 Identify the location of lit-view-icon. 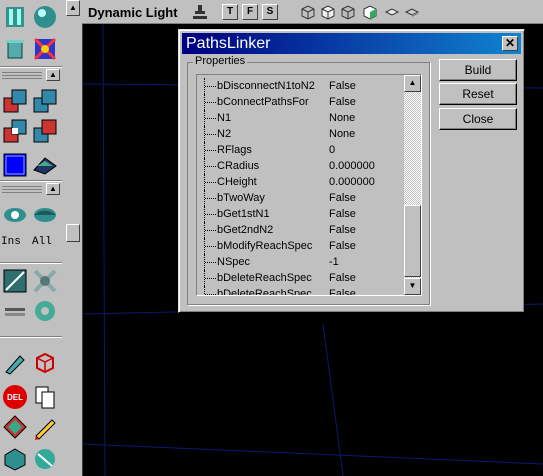
(412, 12).